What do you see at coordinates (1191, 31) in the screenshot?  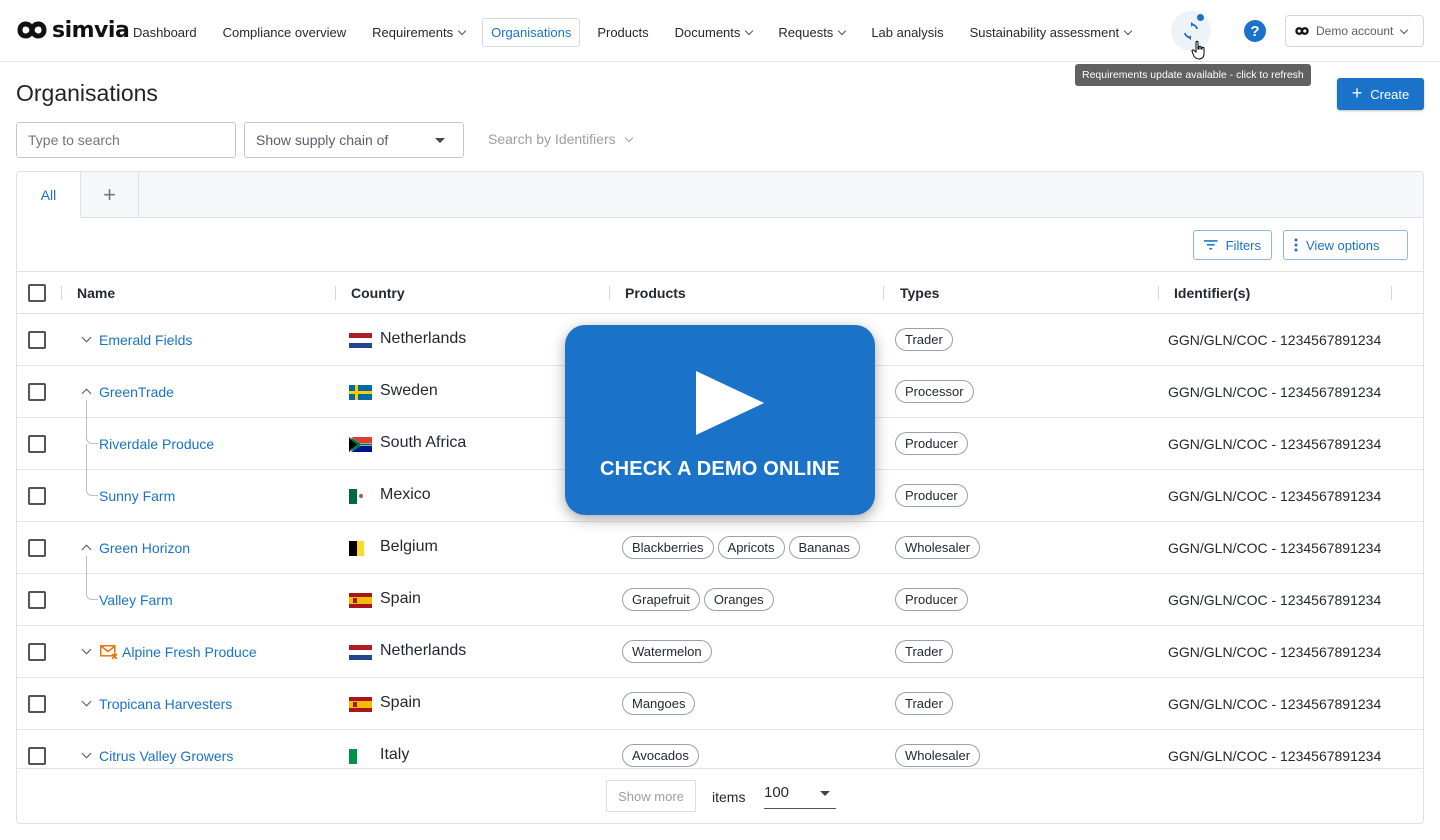 I see `refresh-icon` at bounding box center [1191, 31].